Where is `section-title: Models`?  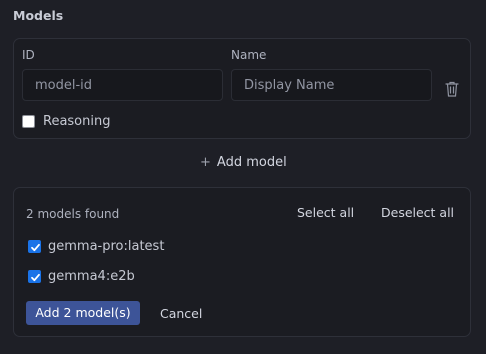
section-title: Models is located at coordinates (38, 15).